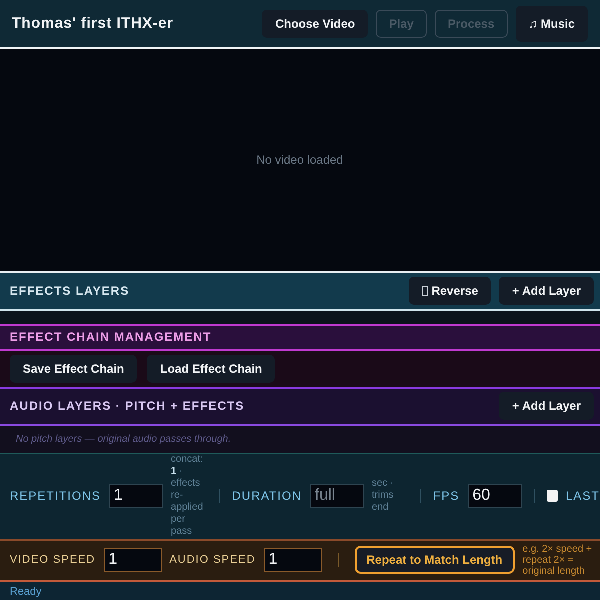 The width and height of the screenshot is (600, 600). Describe the element at coordinates (315, 24) in the screenshot. I see `header-button: Choose Video` at that location.